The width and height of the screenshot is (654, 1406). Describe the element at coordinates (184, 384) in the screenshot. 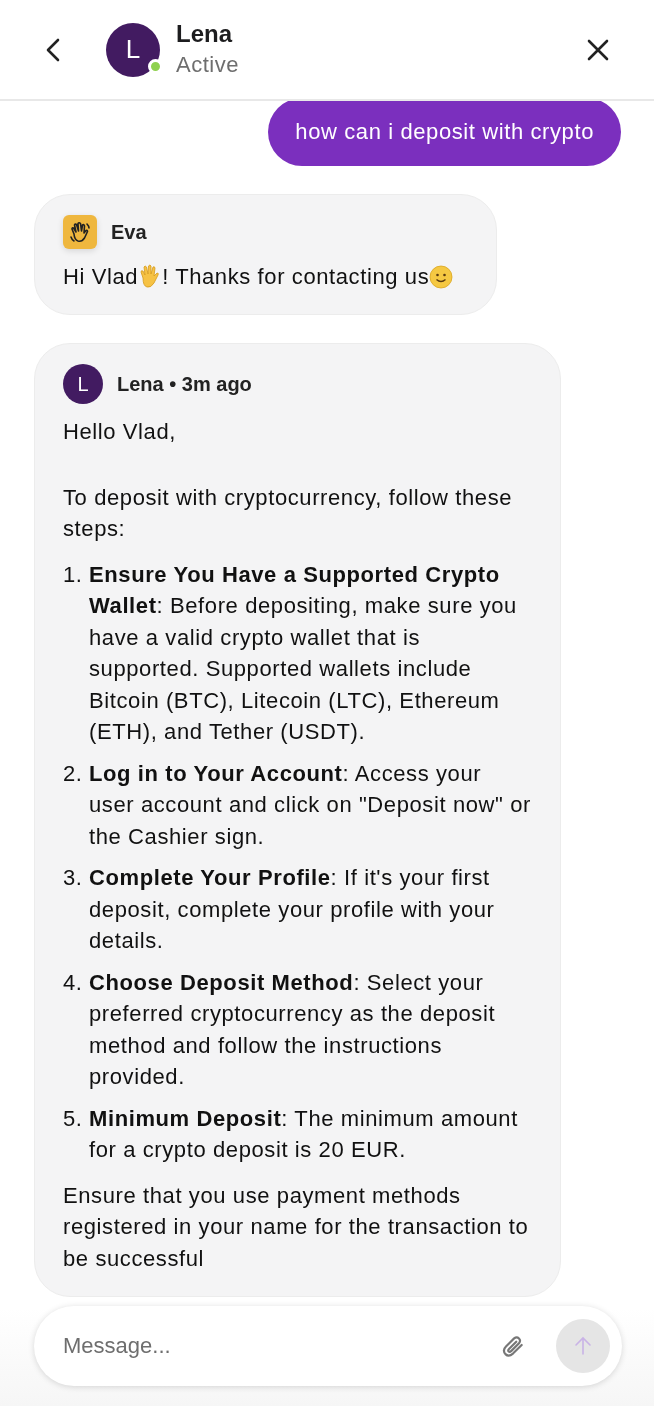

I see `sender-name: Lena • 3m ago` at that location.